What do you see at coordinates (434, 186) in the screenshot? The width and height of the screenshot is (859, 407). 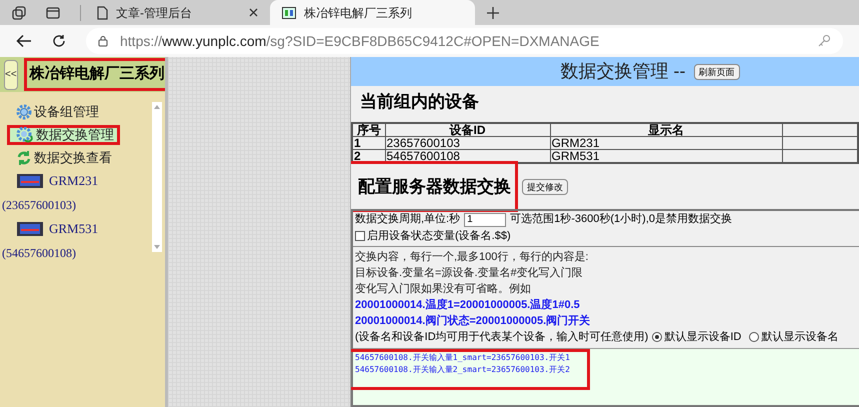 I see `section-heading: 配置服务器数据交换` at bounding box center [434, 186].